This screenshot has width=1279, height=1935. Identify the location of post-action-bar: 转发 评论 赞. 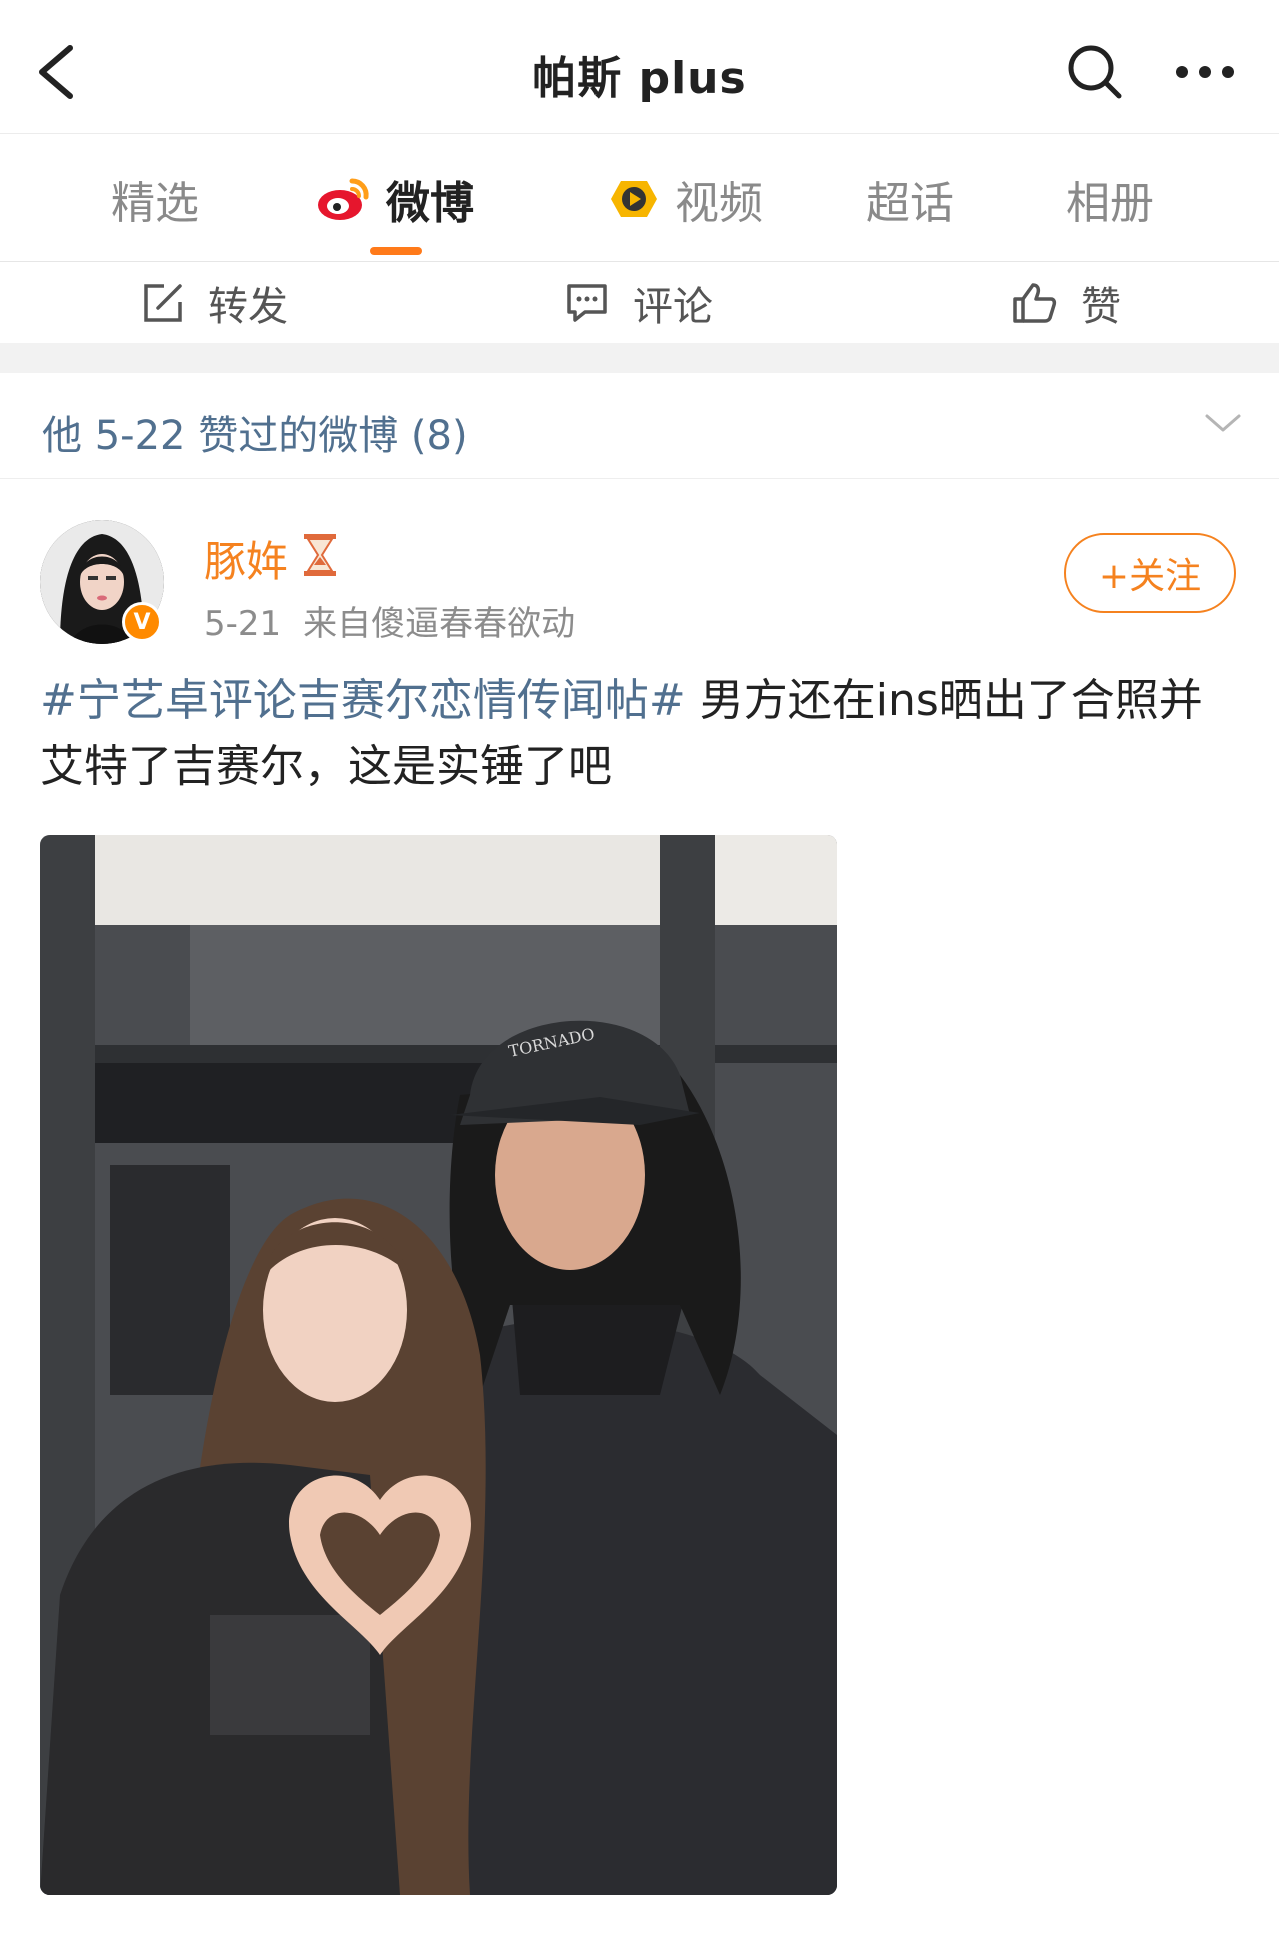
(639, 303).